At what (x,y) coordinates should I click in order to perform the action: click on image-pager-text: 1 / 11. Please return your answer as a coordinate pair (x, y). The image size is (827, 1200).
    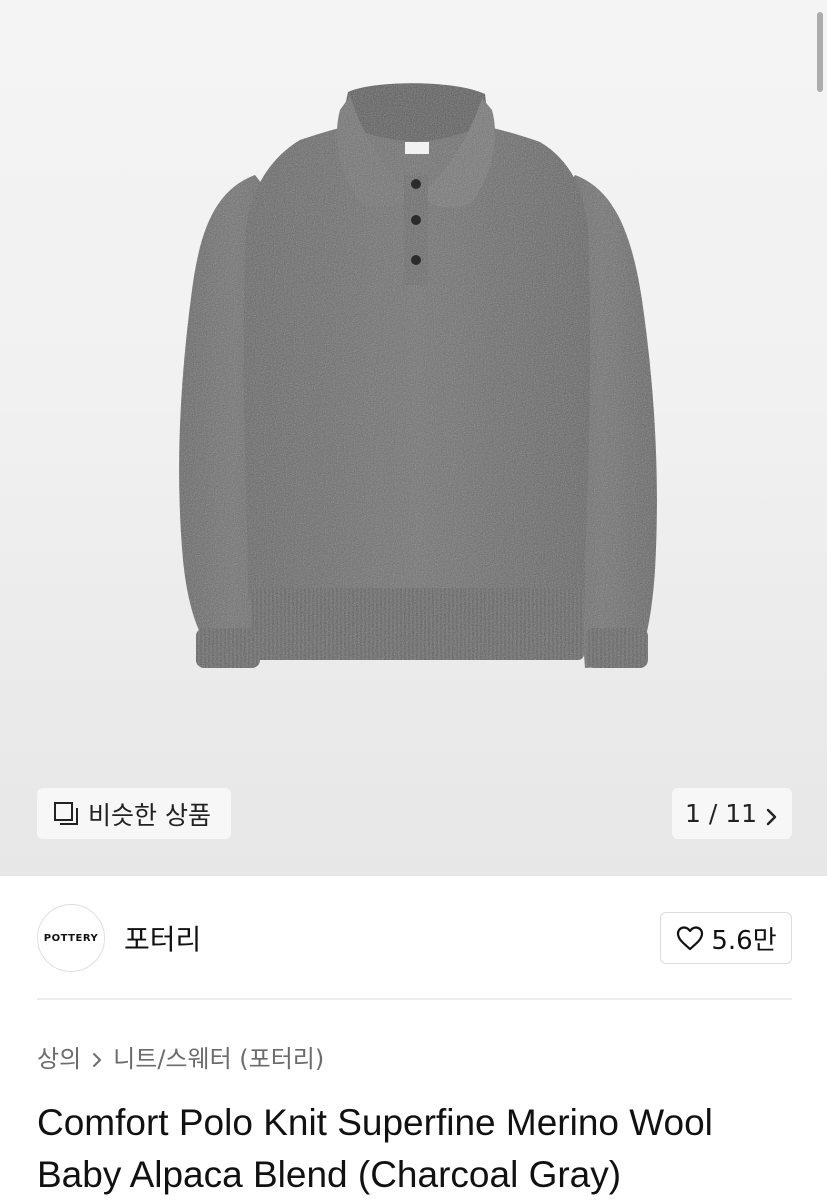
    Looking at the image, I should click on (721, 813).